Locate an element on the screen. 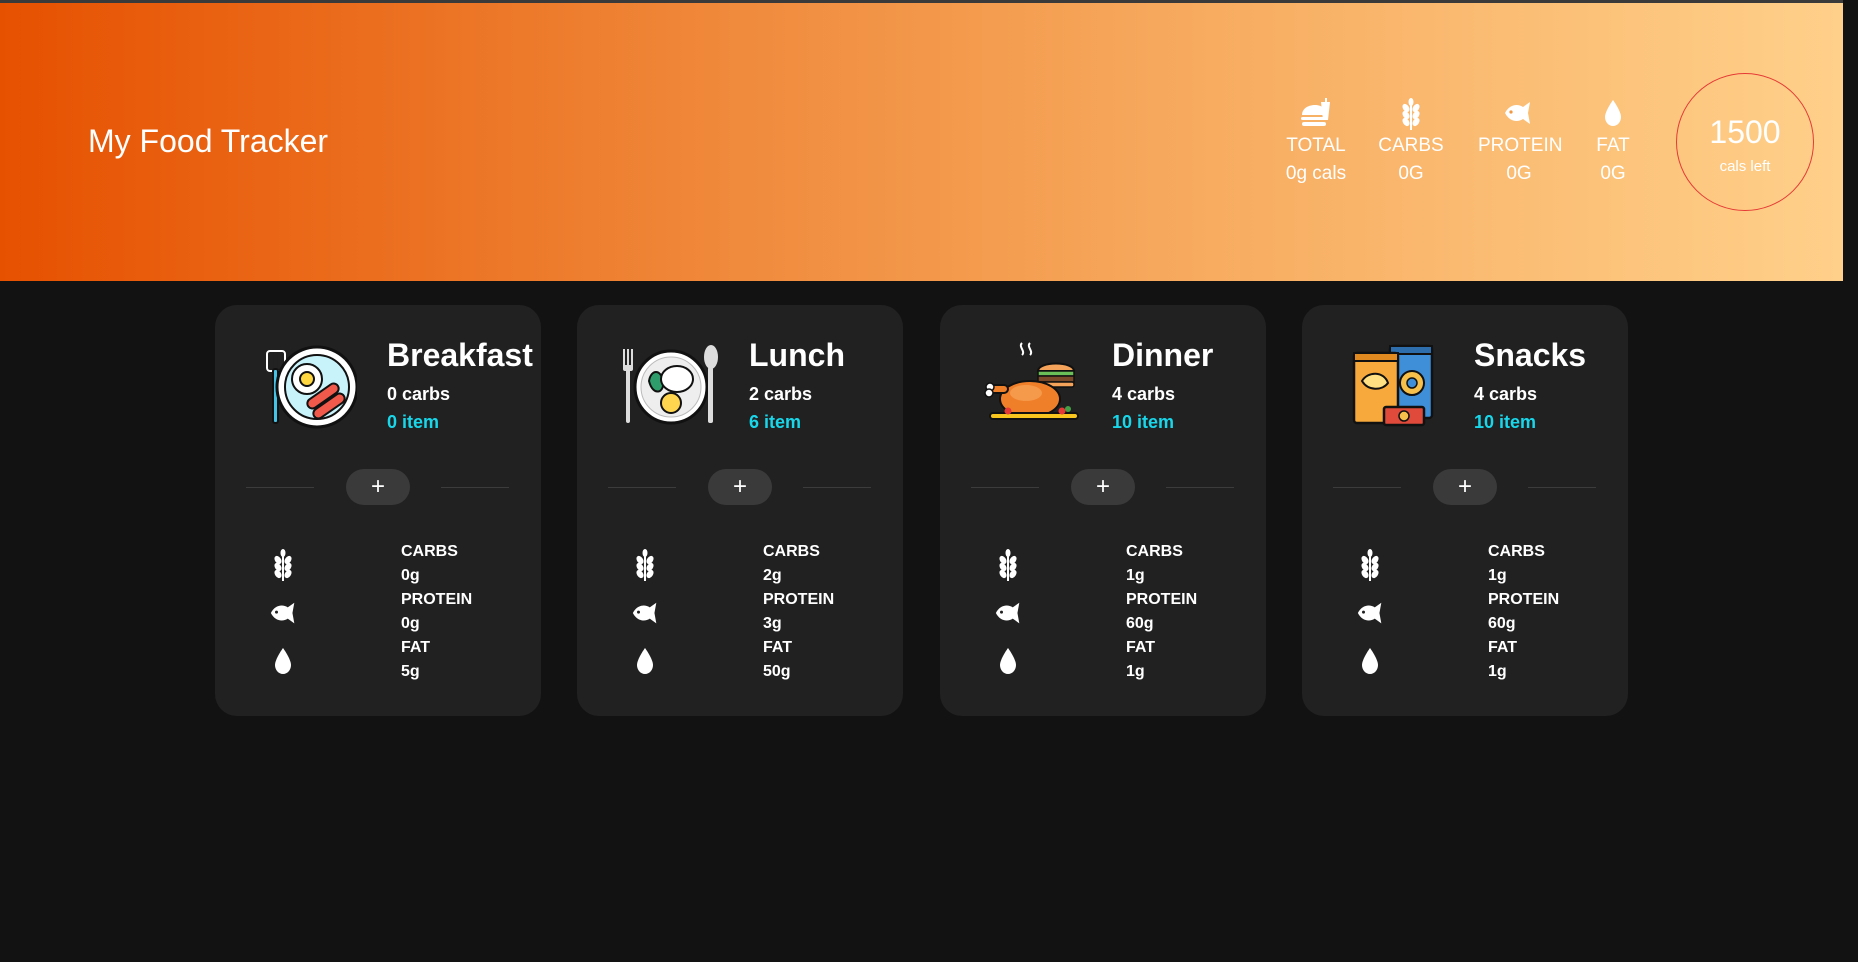 Image resolution: width=1858 pixels, height=962 pixels. protein-value: 3g is located at coordinates (772, 623).